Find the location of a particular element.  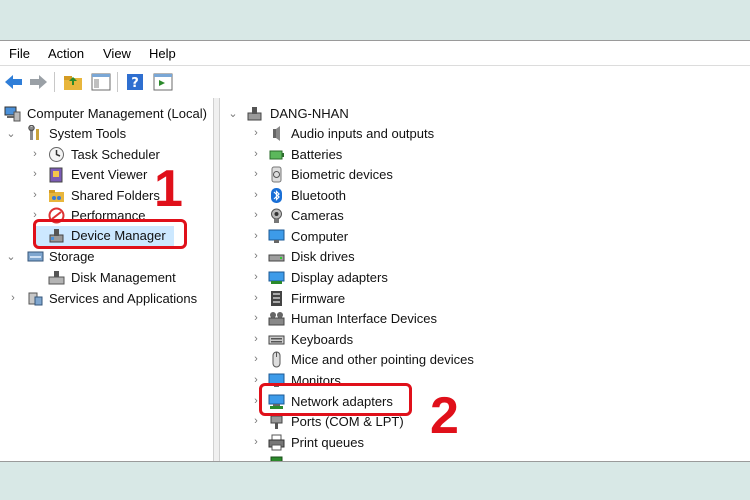

callout-number-1: 1 is located at coordinates (168, 189).